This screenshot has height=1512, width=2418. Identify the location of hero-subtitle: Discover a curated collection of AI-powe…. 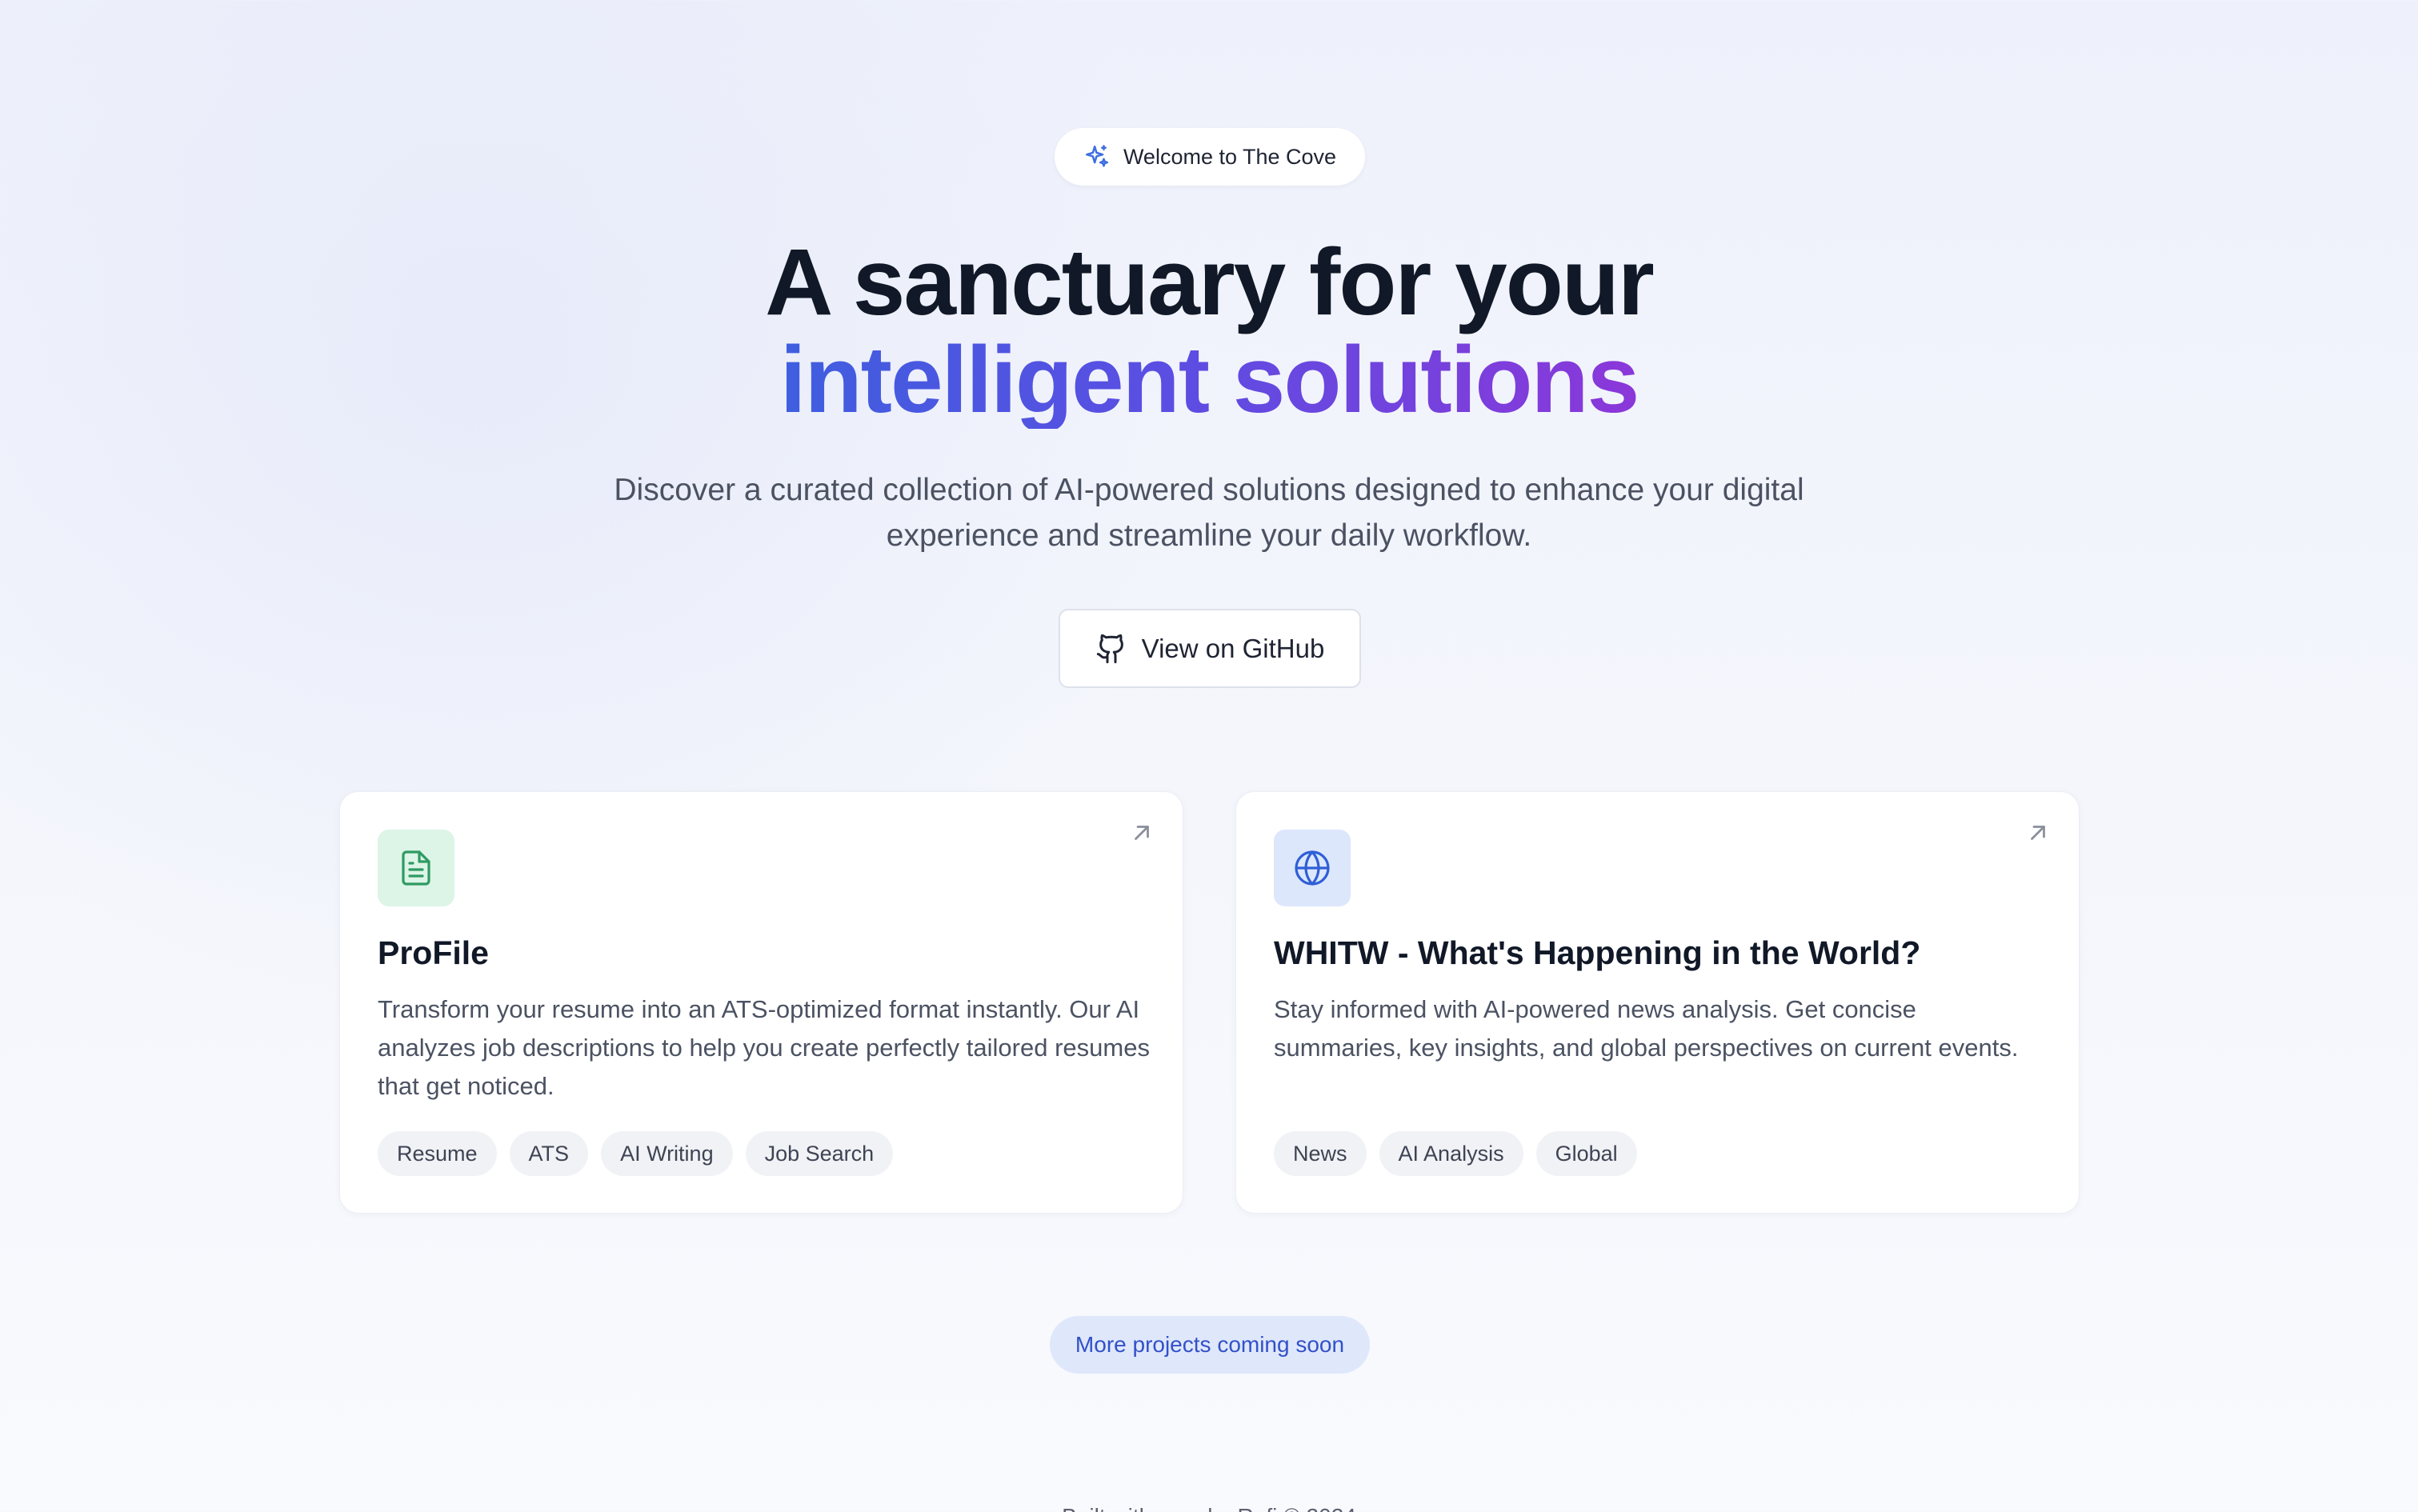
(1209, 513).